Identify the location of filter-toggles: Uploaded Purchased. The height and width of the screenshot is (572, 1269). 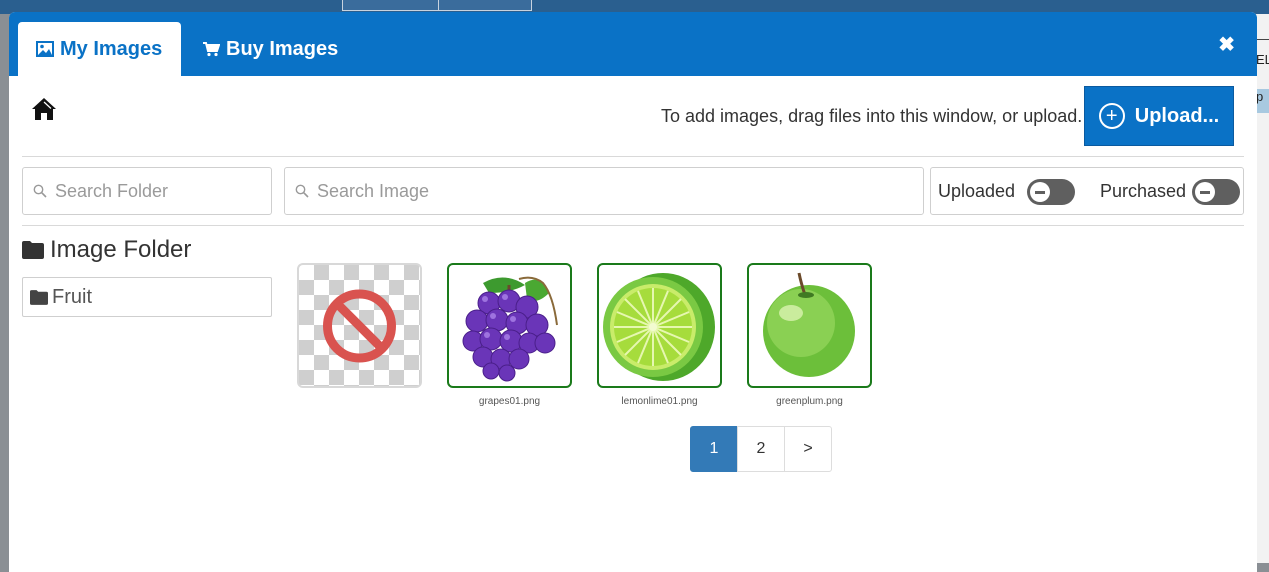
(1087, 191).